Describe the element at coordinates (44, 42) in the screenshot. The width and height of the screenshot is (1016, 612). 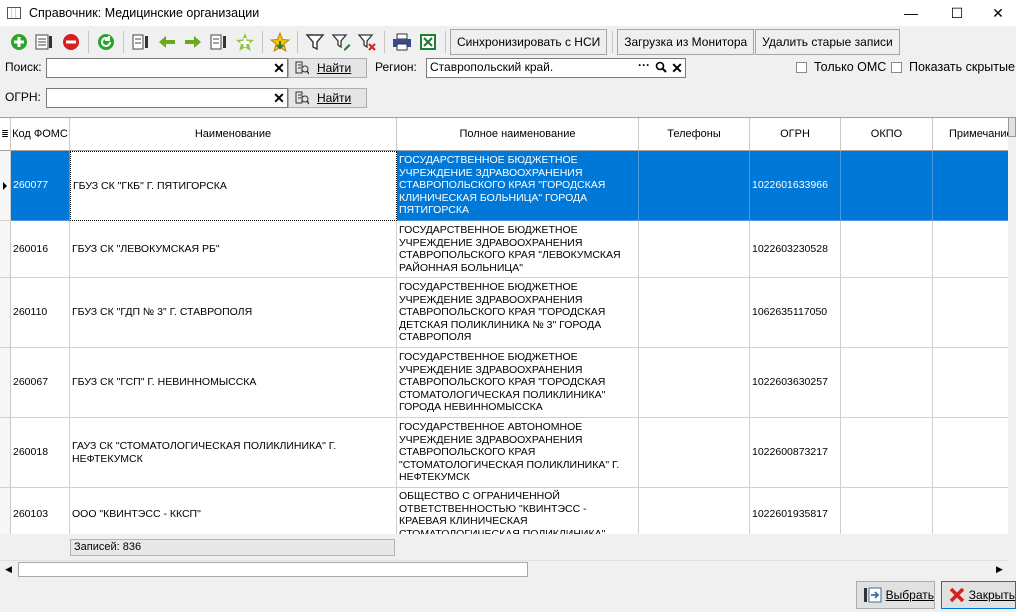
I see `edit-button` at that location.